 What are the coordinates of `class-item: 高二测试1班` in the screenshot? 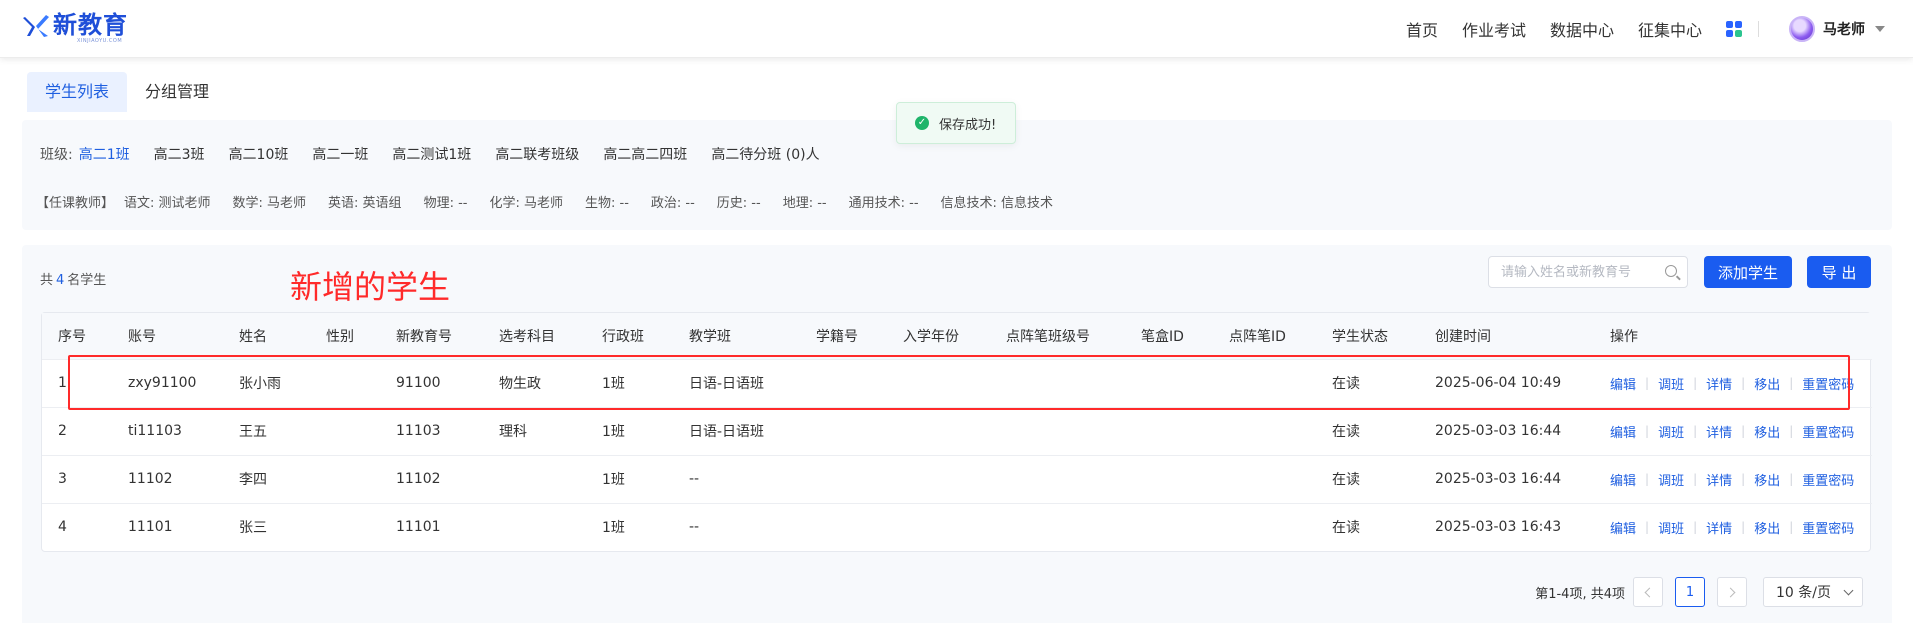 It's located at (431, 154).